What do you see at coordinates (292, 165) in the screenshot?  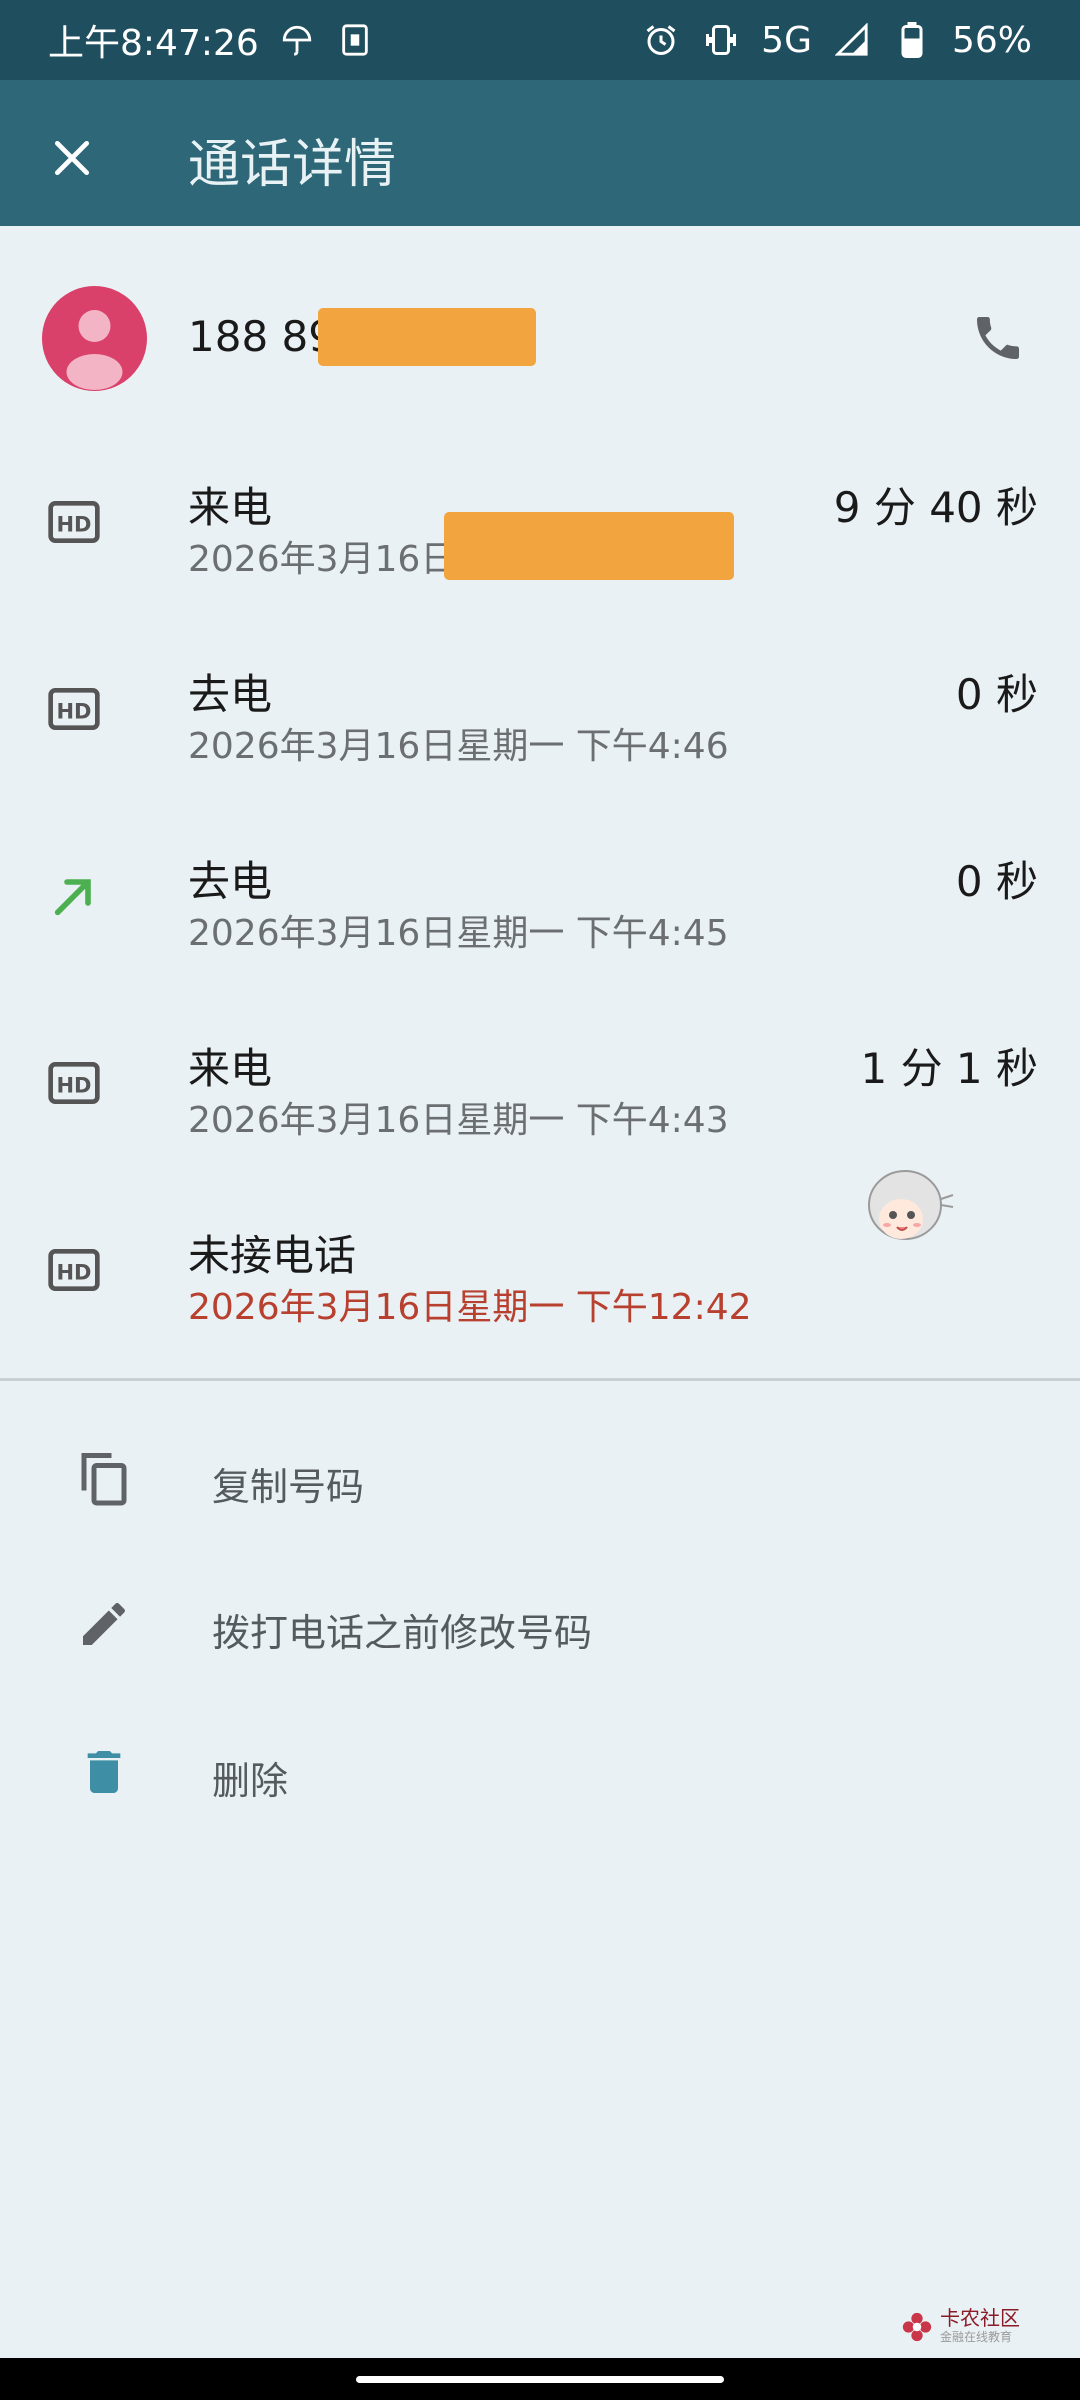 I see `page-title: 通话详情` at bounding box center [292, 165].